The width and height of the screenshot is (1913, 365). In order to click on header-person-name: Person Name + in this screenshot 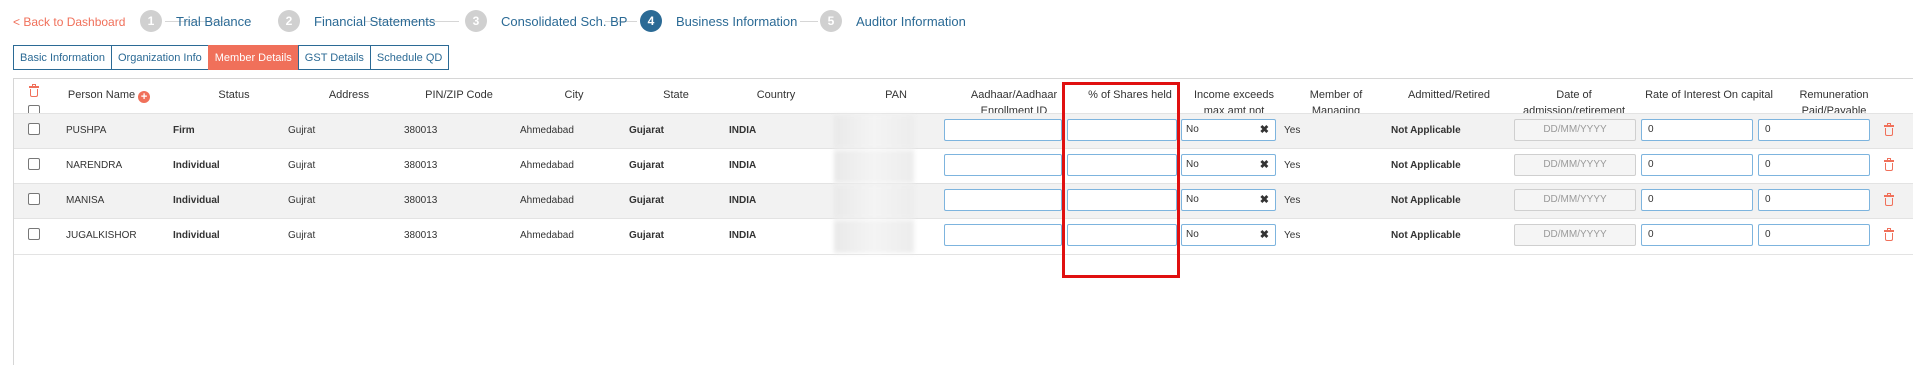, I will do `click(109, 95)`.